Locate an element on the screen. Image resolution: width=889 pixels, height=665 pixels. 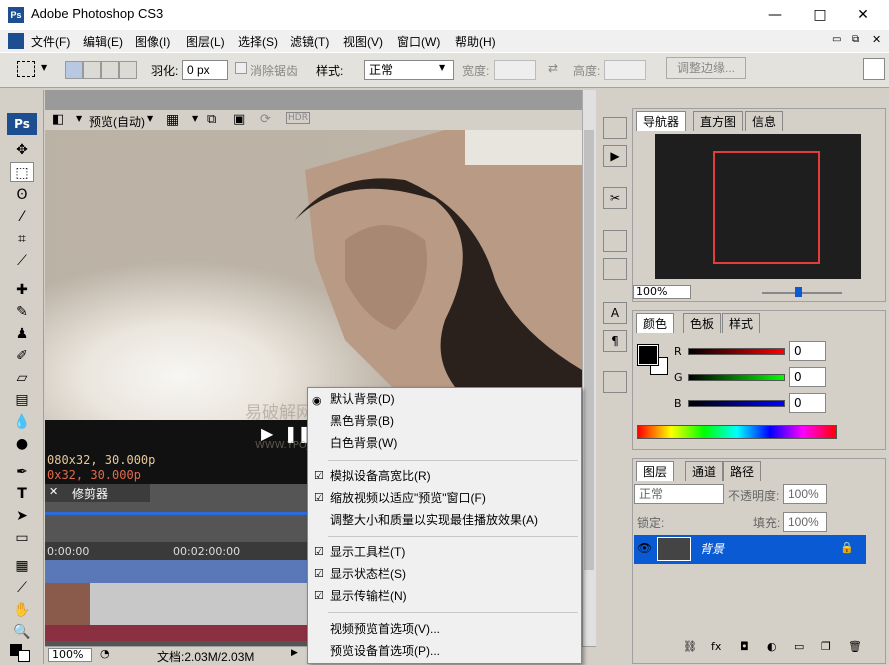
menu-item-aspect: 模拟设备高宽比(R) is located at coordinates (380, 476).